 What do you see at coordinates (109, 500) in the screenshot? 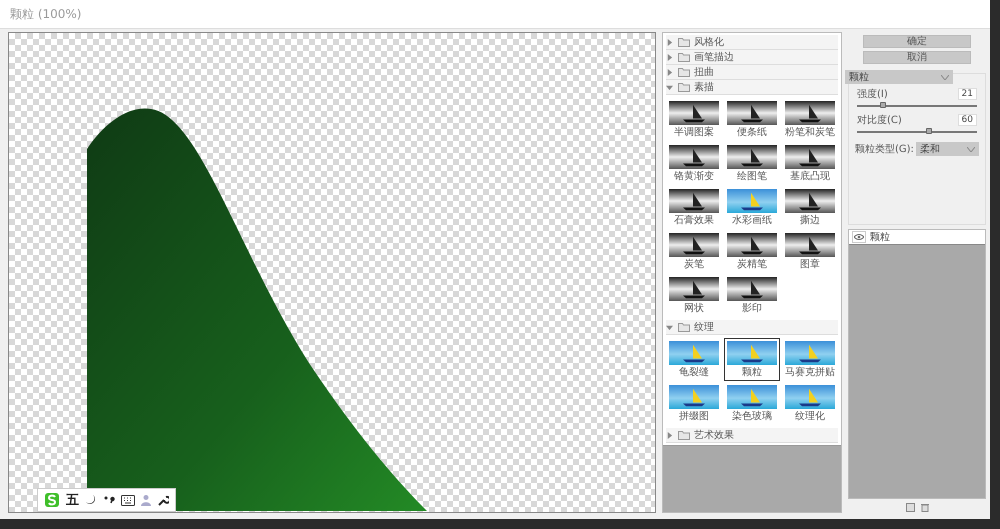
I see `punctuation-icon` at bounding box center [109, 500].